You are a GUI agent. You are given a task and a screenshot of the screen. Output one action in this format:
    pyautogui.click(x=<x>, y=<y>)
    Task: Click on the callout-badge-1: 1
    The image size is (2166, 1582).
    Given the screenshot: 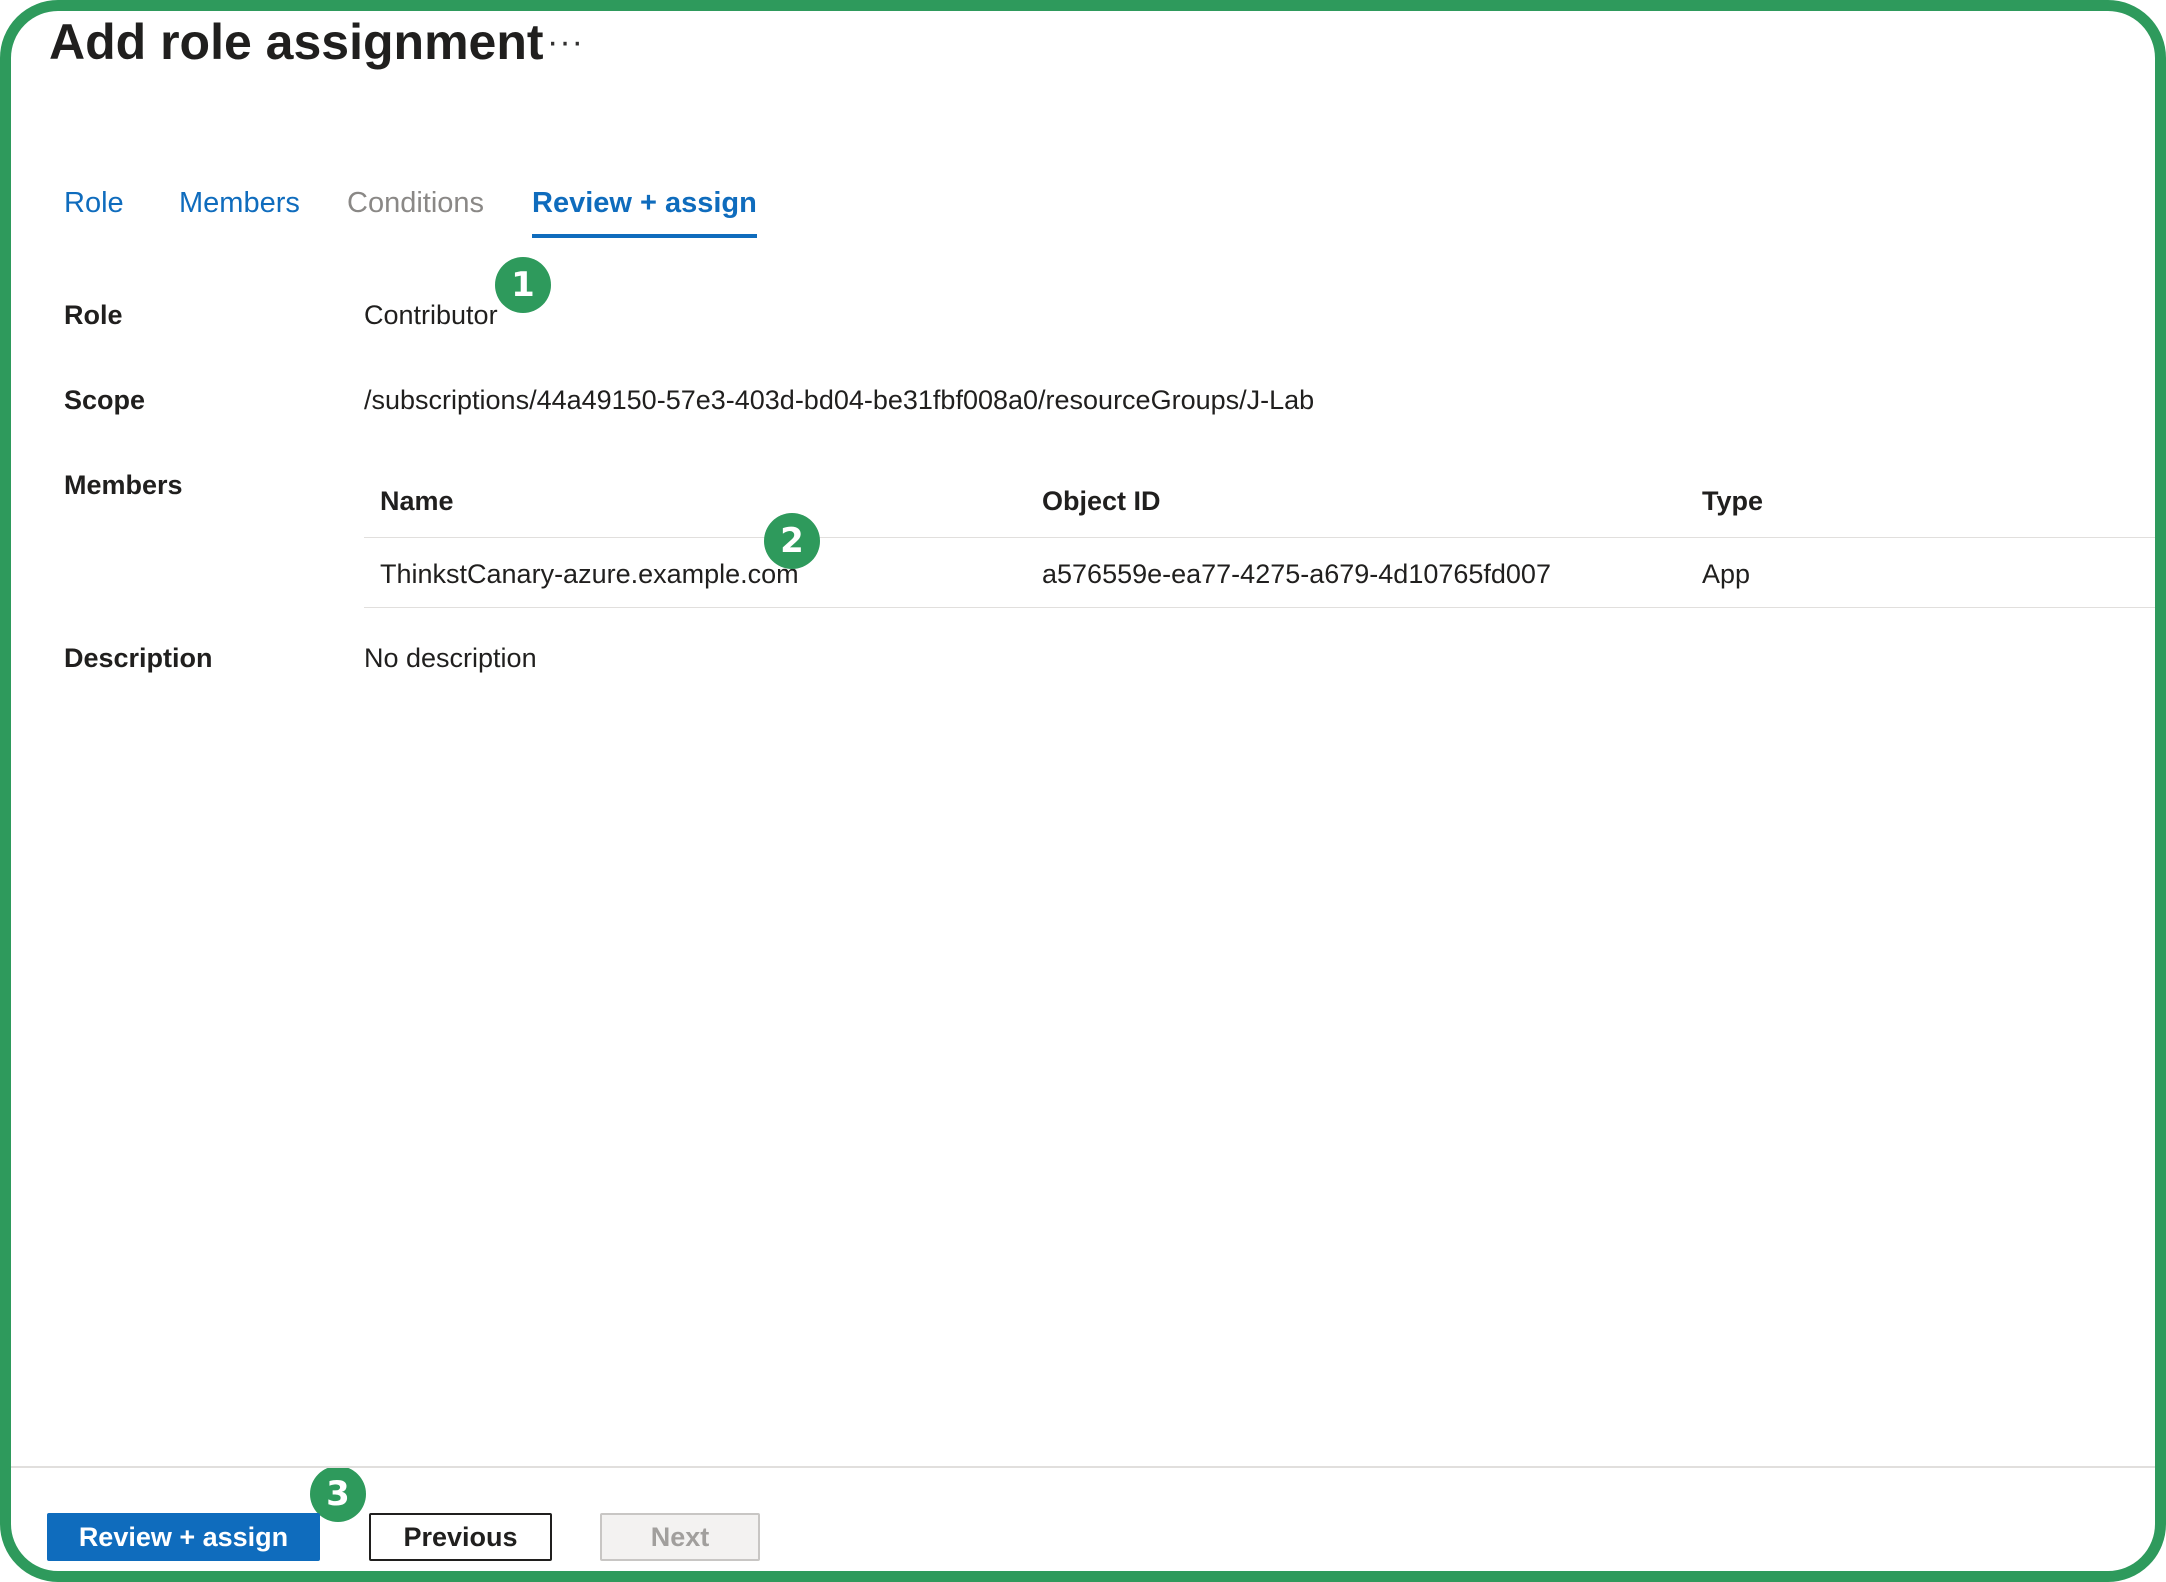 What is the action you would take?
    pyautogui.click(x=523, y=285)
    